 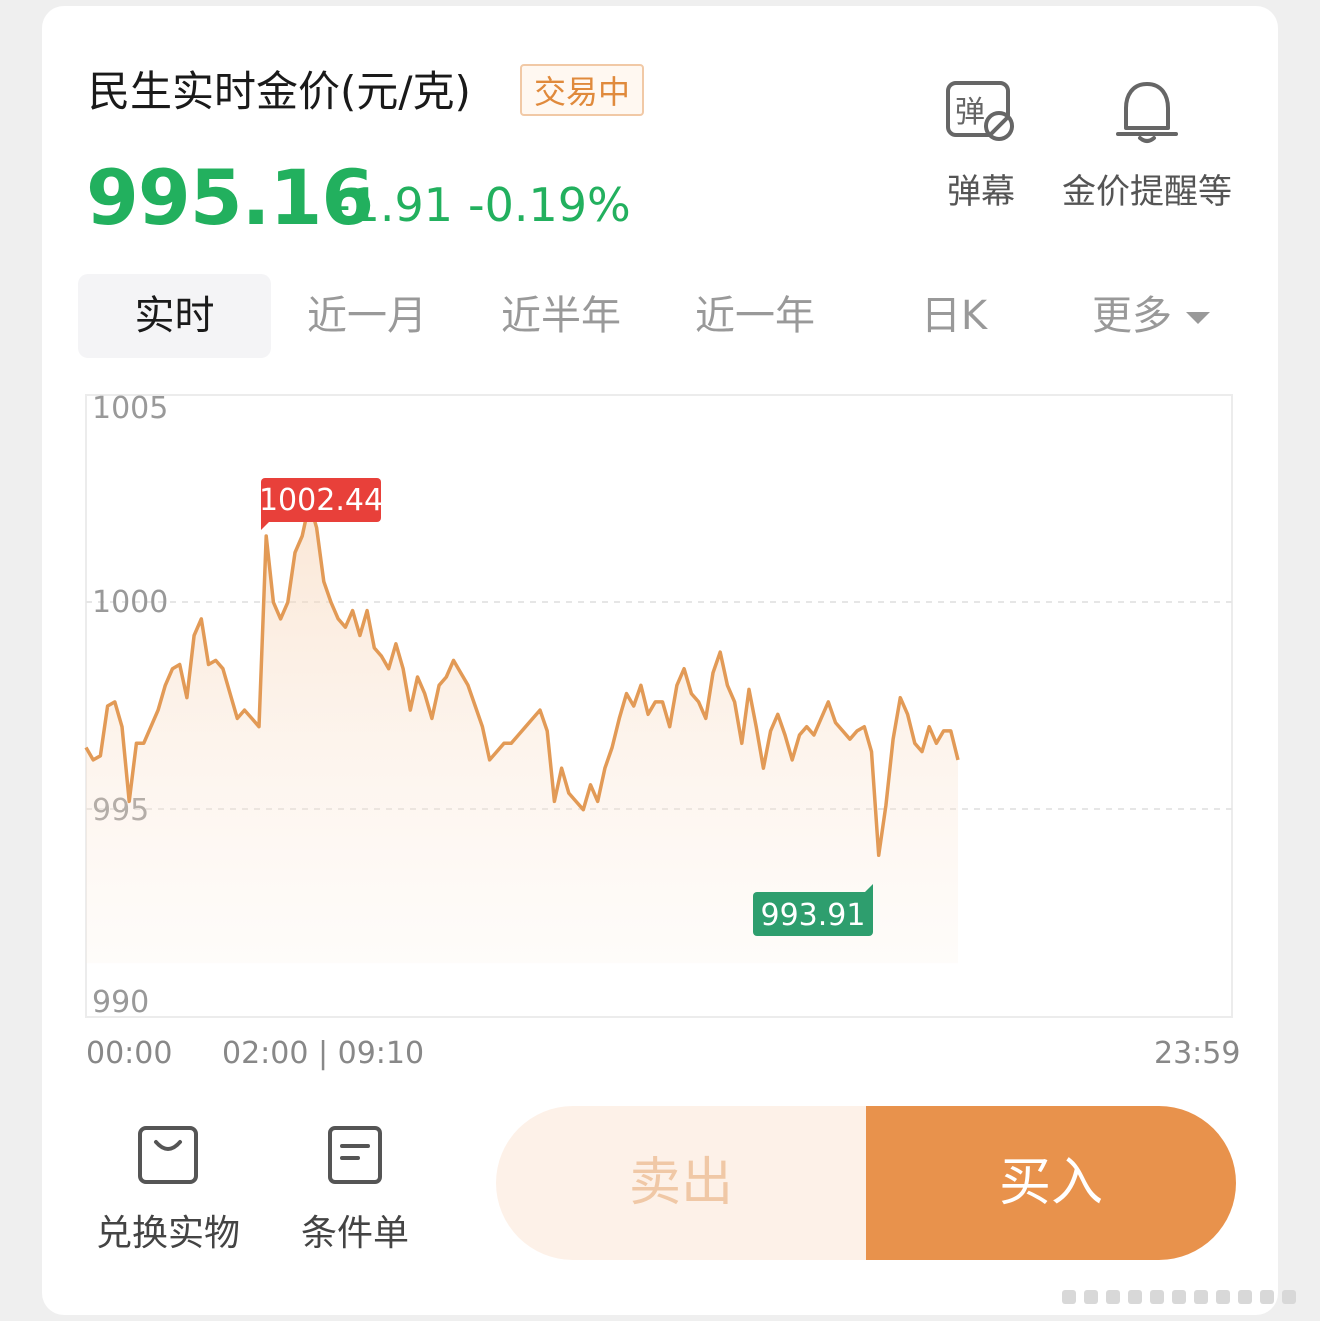 I want to click on high-price-tag: 1002.44, so click(x=321, y=504).